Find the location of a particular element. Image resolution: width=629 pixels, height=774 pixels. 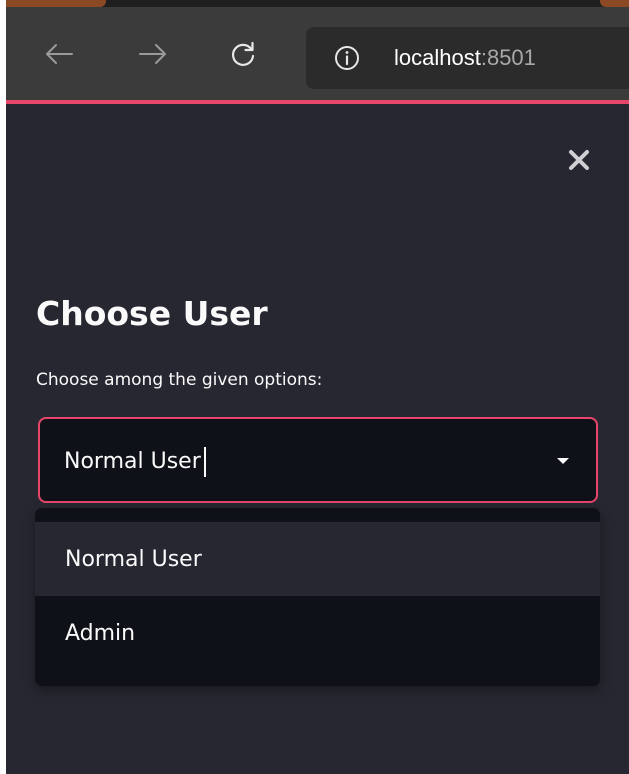

chevron-down-icon is located at coordinates (563, 461).